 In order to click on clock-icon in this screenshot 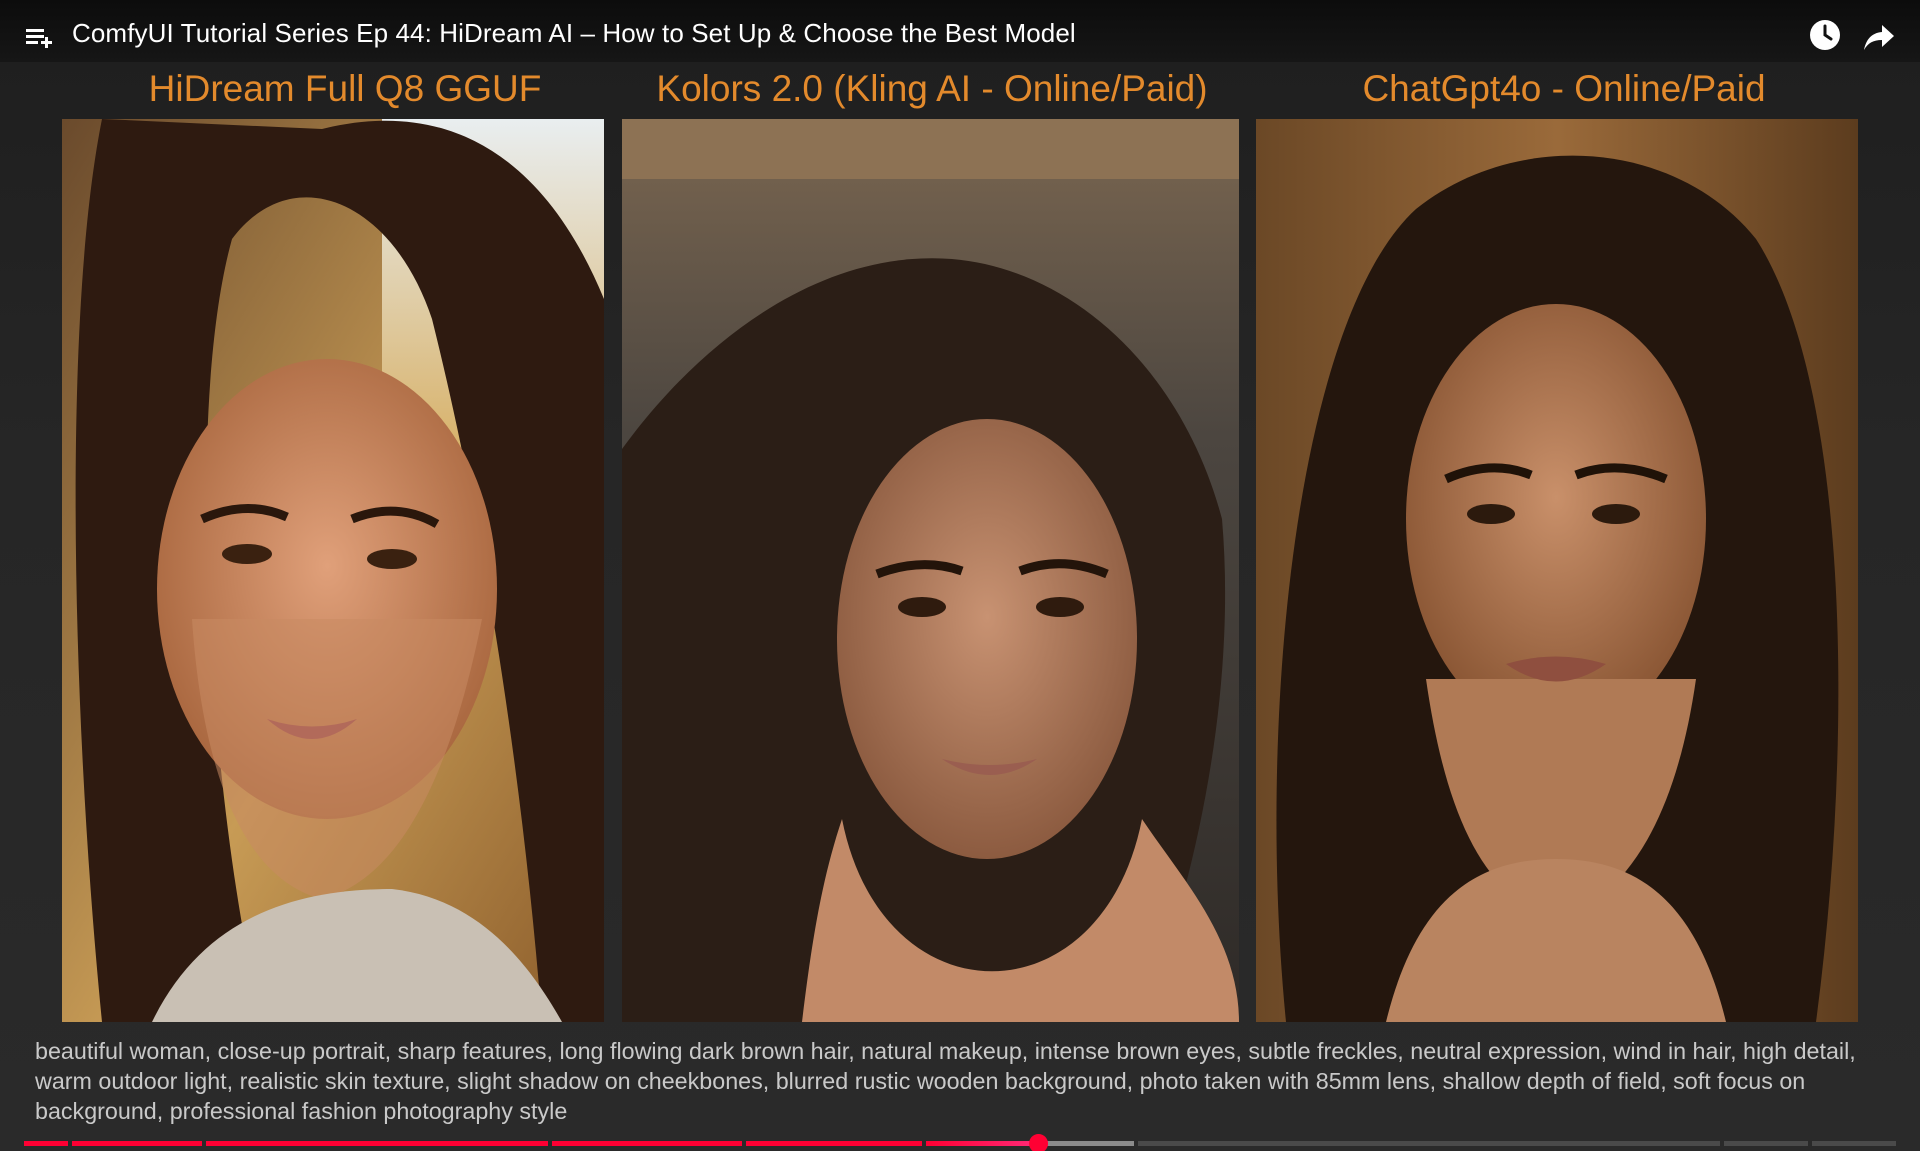, I will do `click(1825, 35)`.